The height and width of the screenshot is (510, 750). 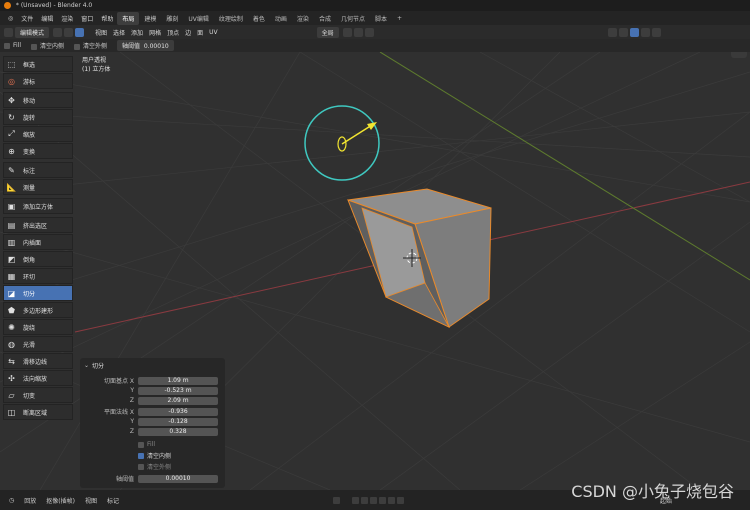 What do you see at coordinates (200, 32) in the screenshot?
I see `menu-face: 面` at bounding box center [200, 32].